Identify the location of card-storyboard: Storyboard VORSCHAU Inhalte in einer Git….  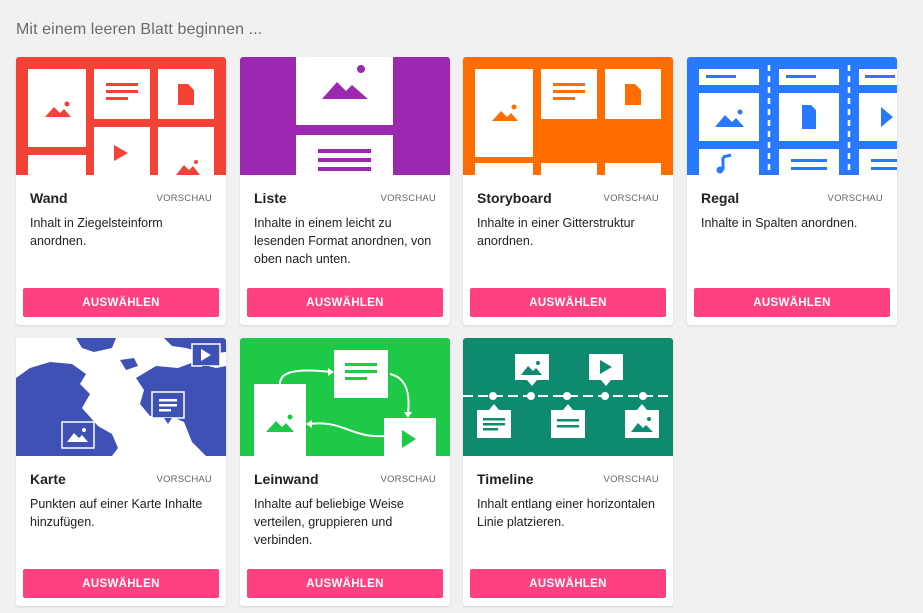
(568, 191).